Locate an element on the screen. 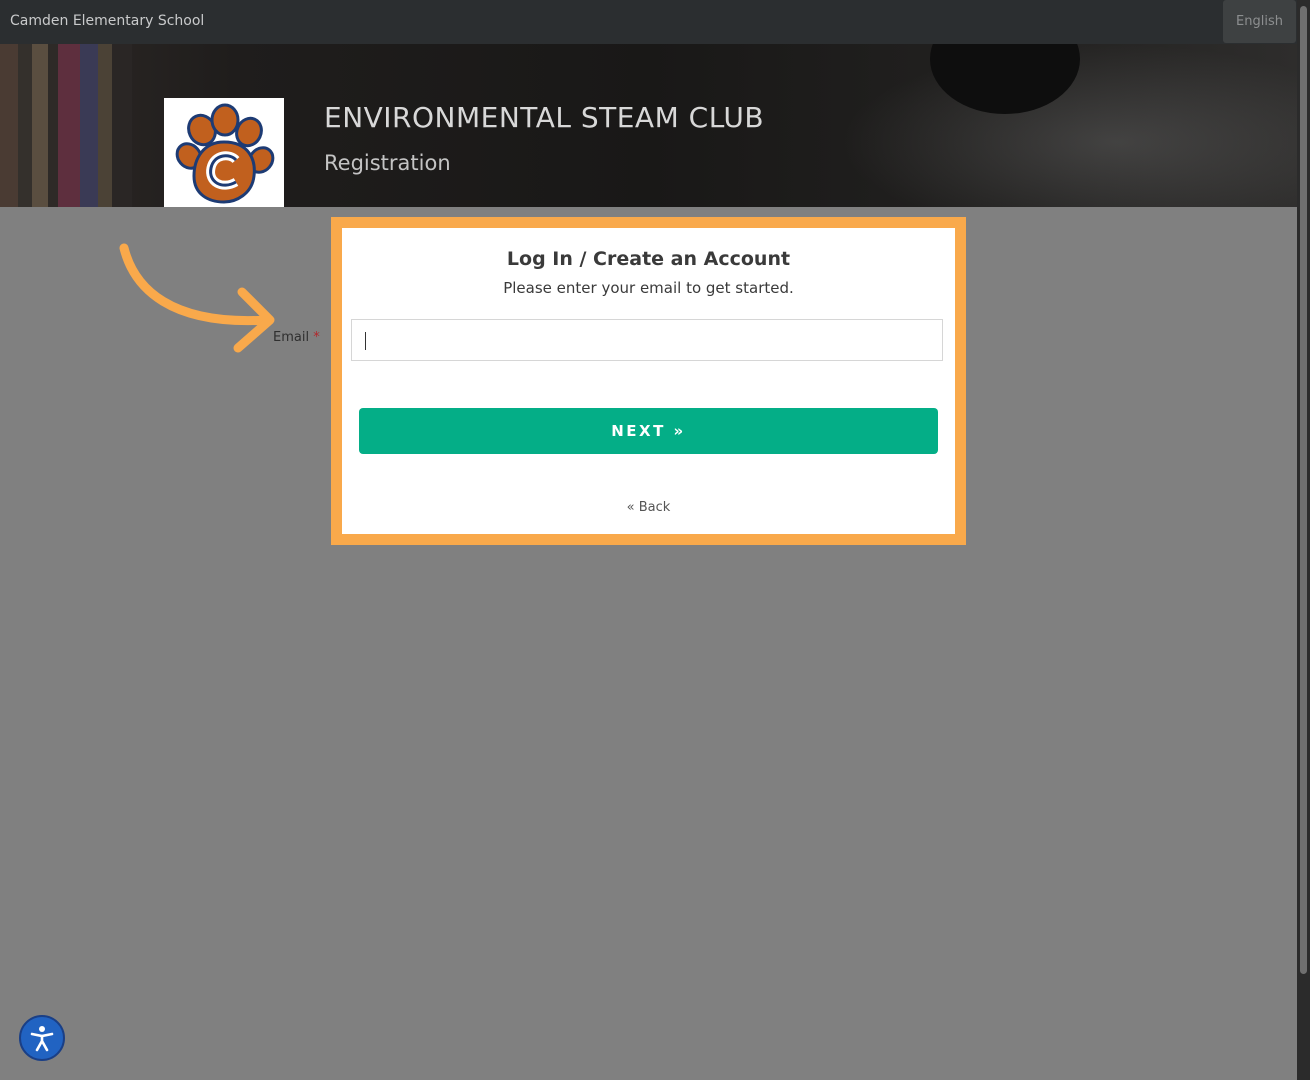 The height and width of the screenshot is (1080, 1310). email-input is located at coordinates (647, 340).